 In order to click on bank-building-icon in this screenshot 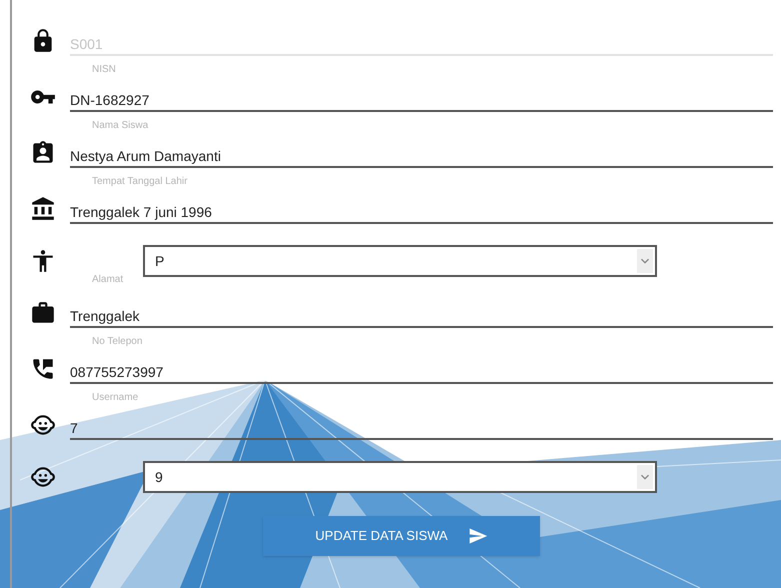, I will do `click(43, 209)`.